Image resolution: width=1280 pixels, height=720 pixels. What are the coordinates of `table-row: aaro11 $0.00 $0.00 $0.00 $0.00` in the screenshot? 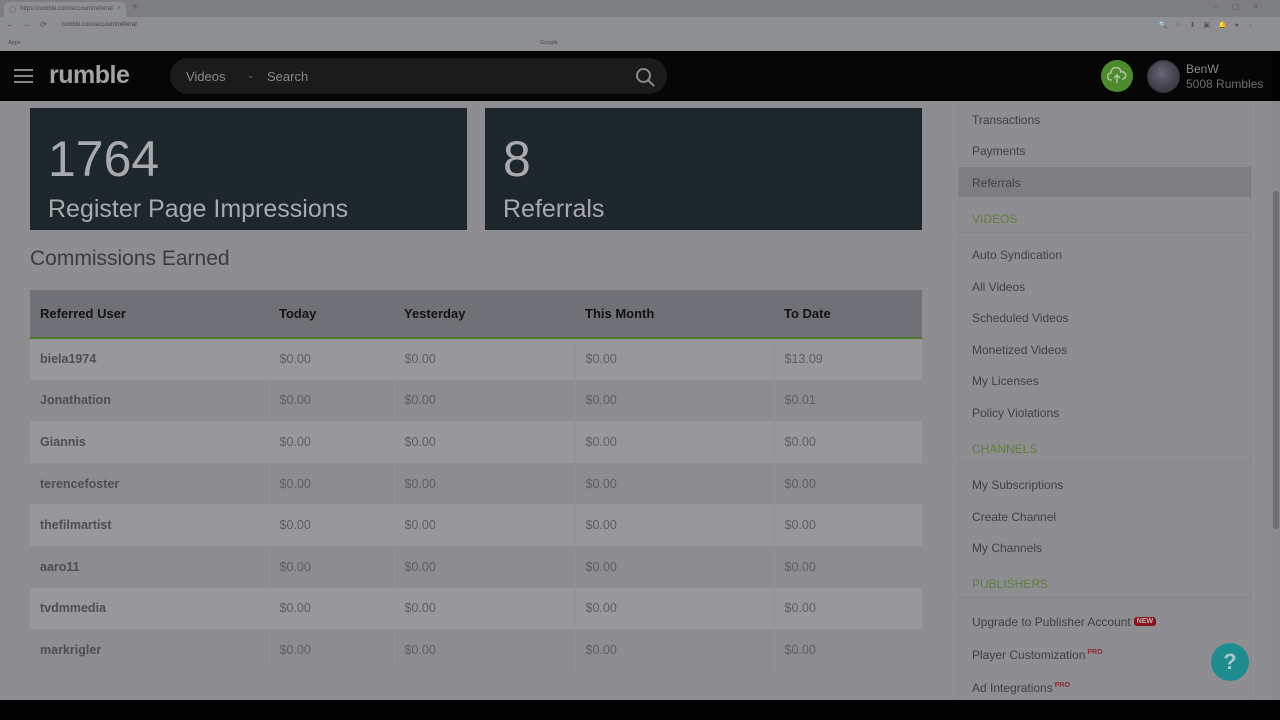 It's located at (476, 566).